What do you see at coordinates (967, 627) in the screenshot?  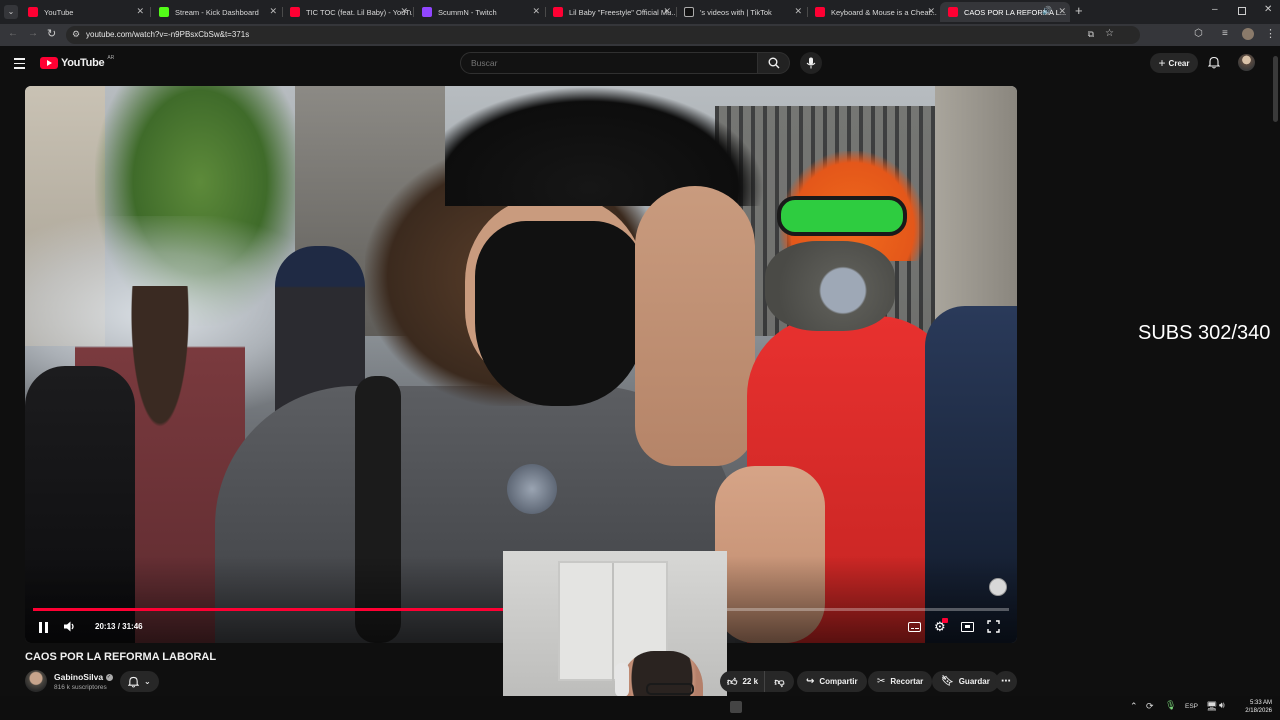 I see `theater-mode-icon` at bounding box center [967, 627].